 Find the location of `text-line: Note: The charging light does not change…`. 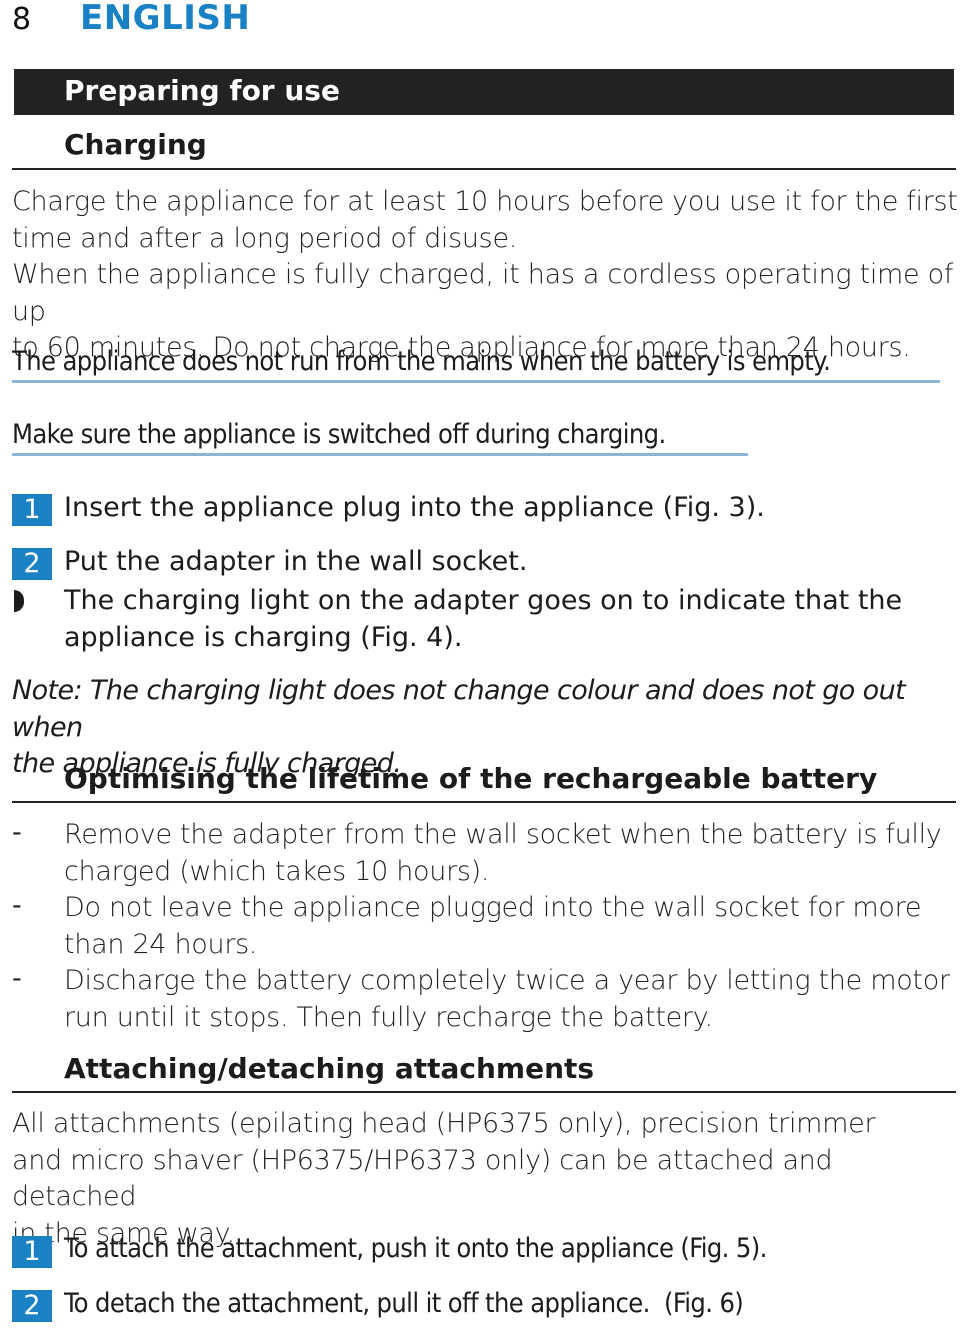

text-line: Note: The charging light does not change… is located at coordinates (459, 709).